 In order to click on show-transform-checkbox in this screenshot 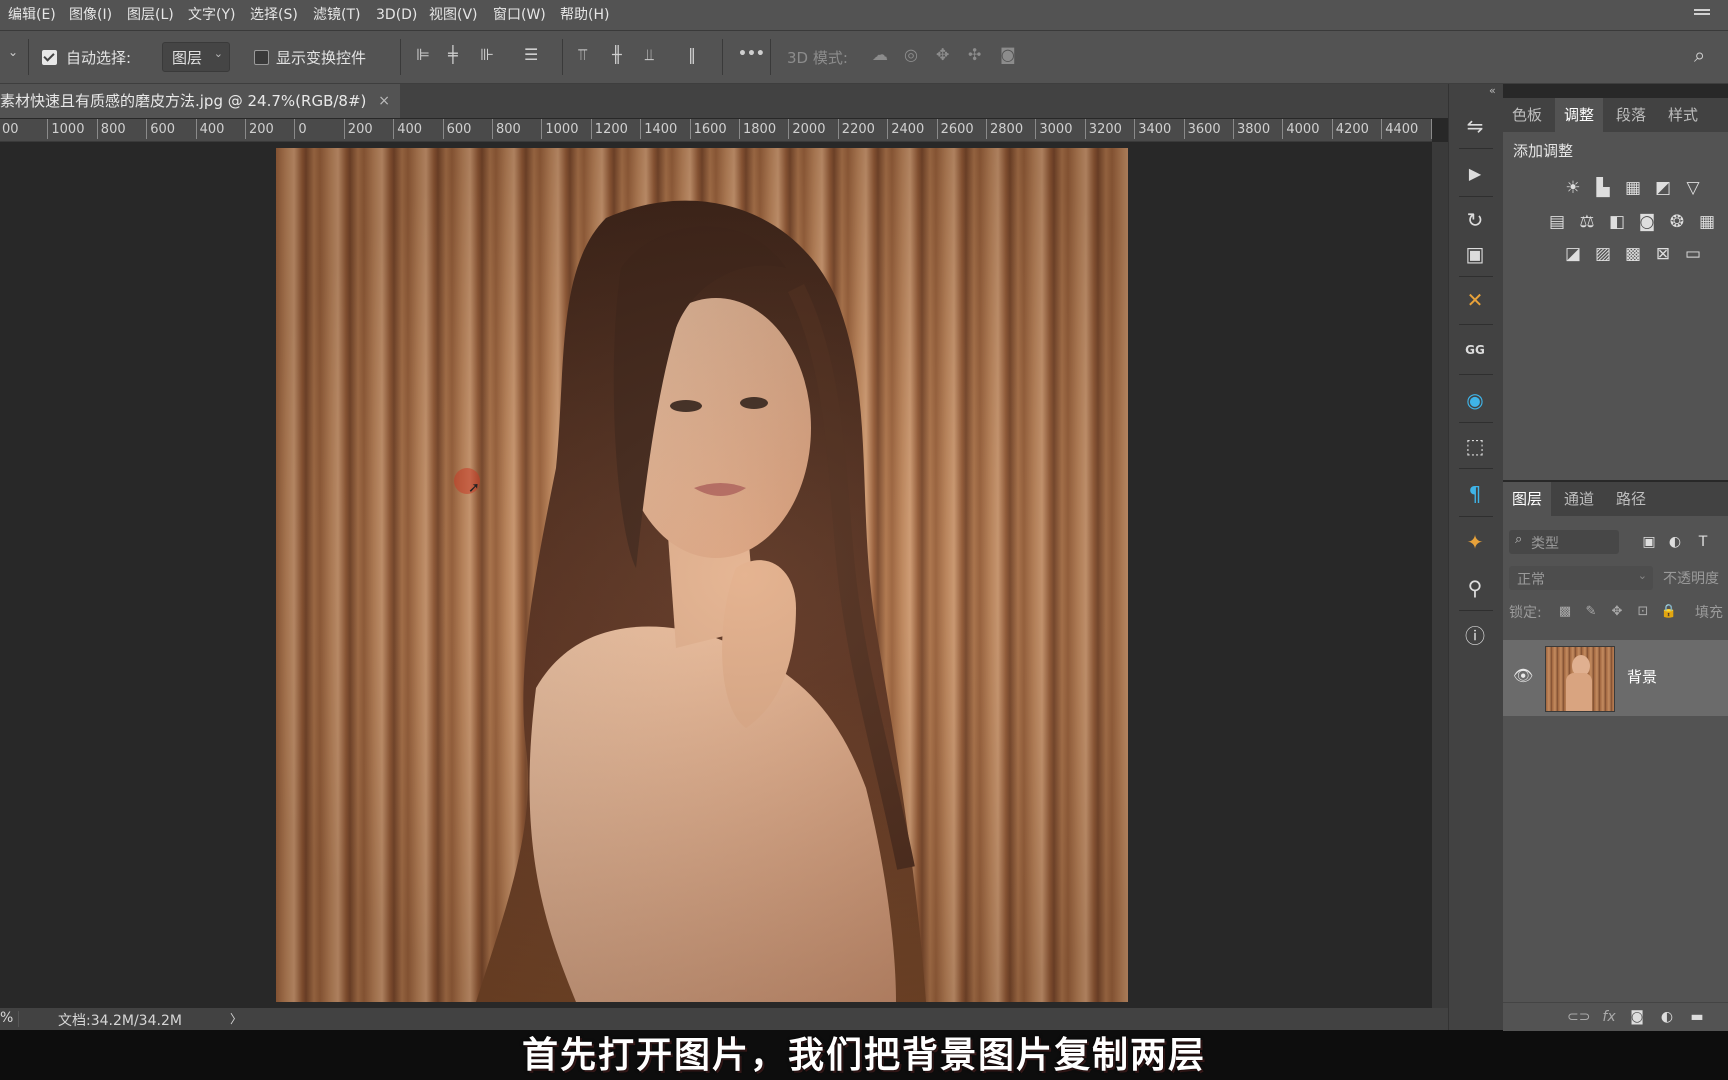, I will do `click(261, 57)`.